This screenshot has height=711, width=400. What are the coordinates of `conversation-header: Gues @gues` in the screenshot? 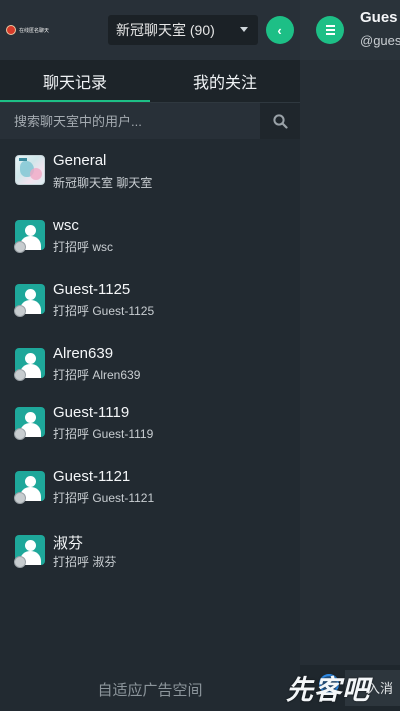 It's located at (350, 30).